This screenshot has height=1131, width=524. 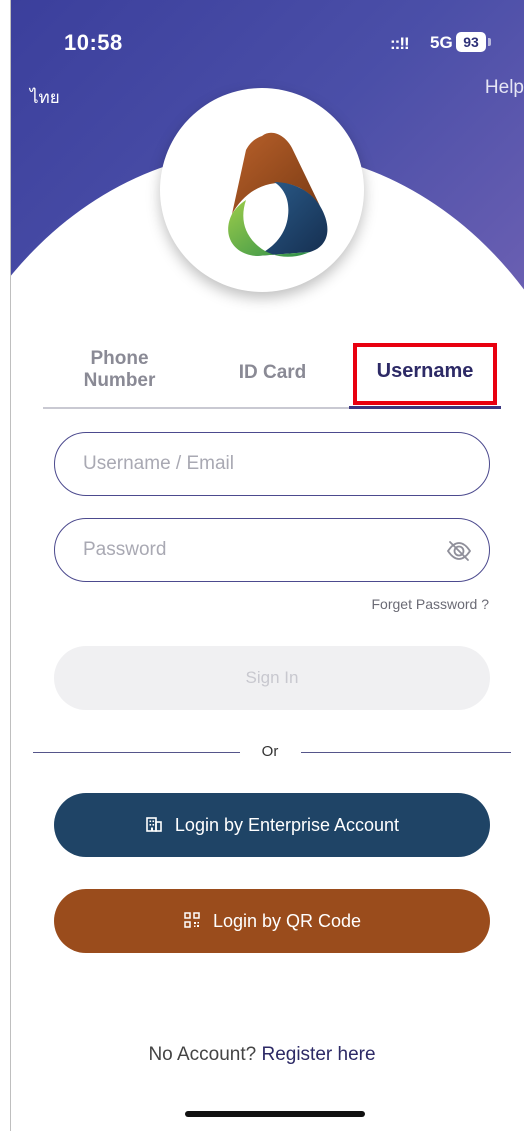 I want to click on sign-in-button: Sign In, so click(x=272, y=678).